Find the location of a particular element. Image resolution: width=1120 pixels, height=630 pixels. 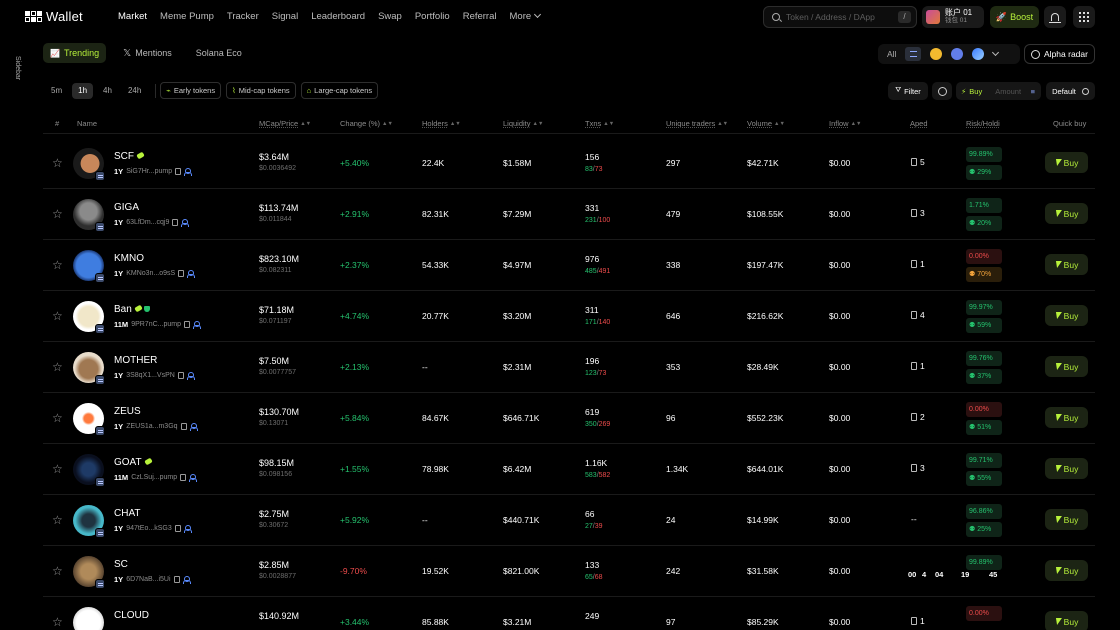

nav-signal: Signal is located at coordinates (285, 16).